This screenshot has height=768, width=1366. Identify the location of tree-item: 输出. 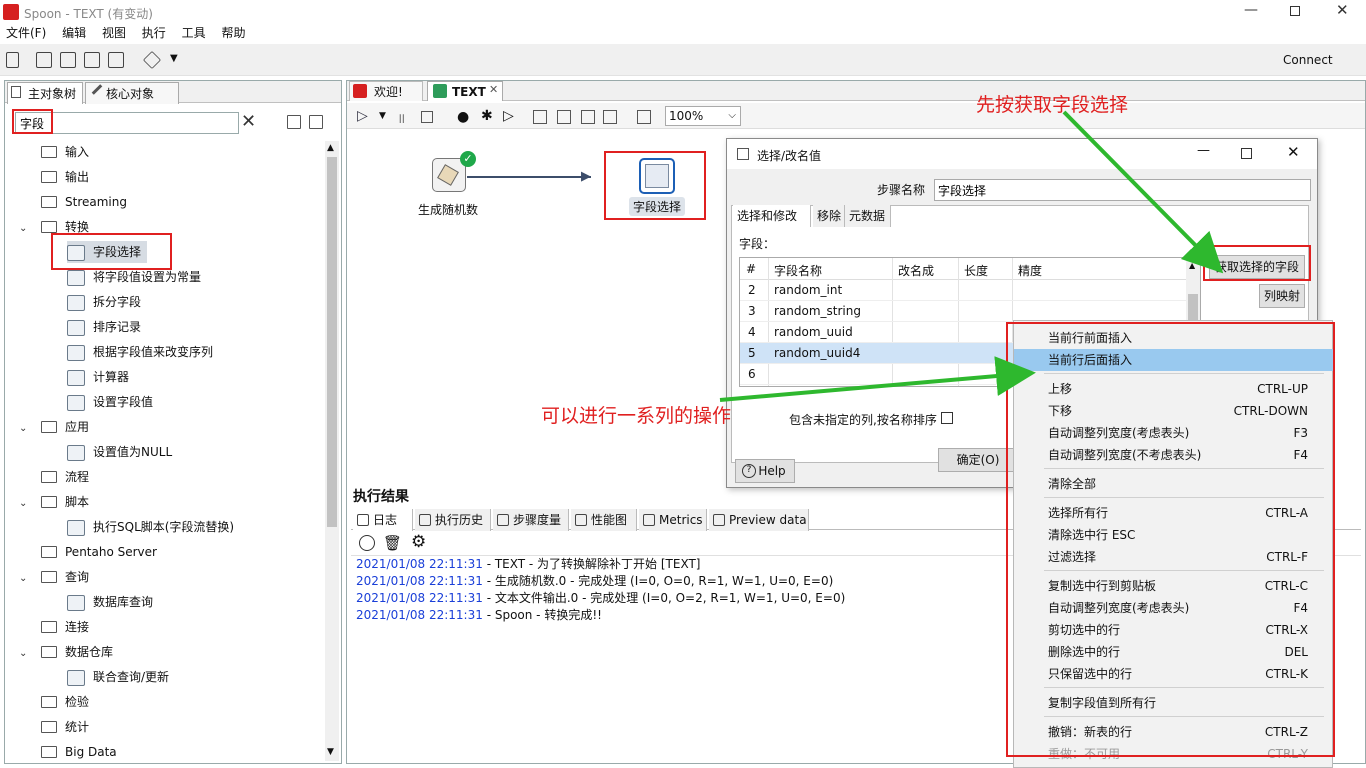
(54, 177).